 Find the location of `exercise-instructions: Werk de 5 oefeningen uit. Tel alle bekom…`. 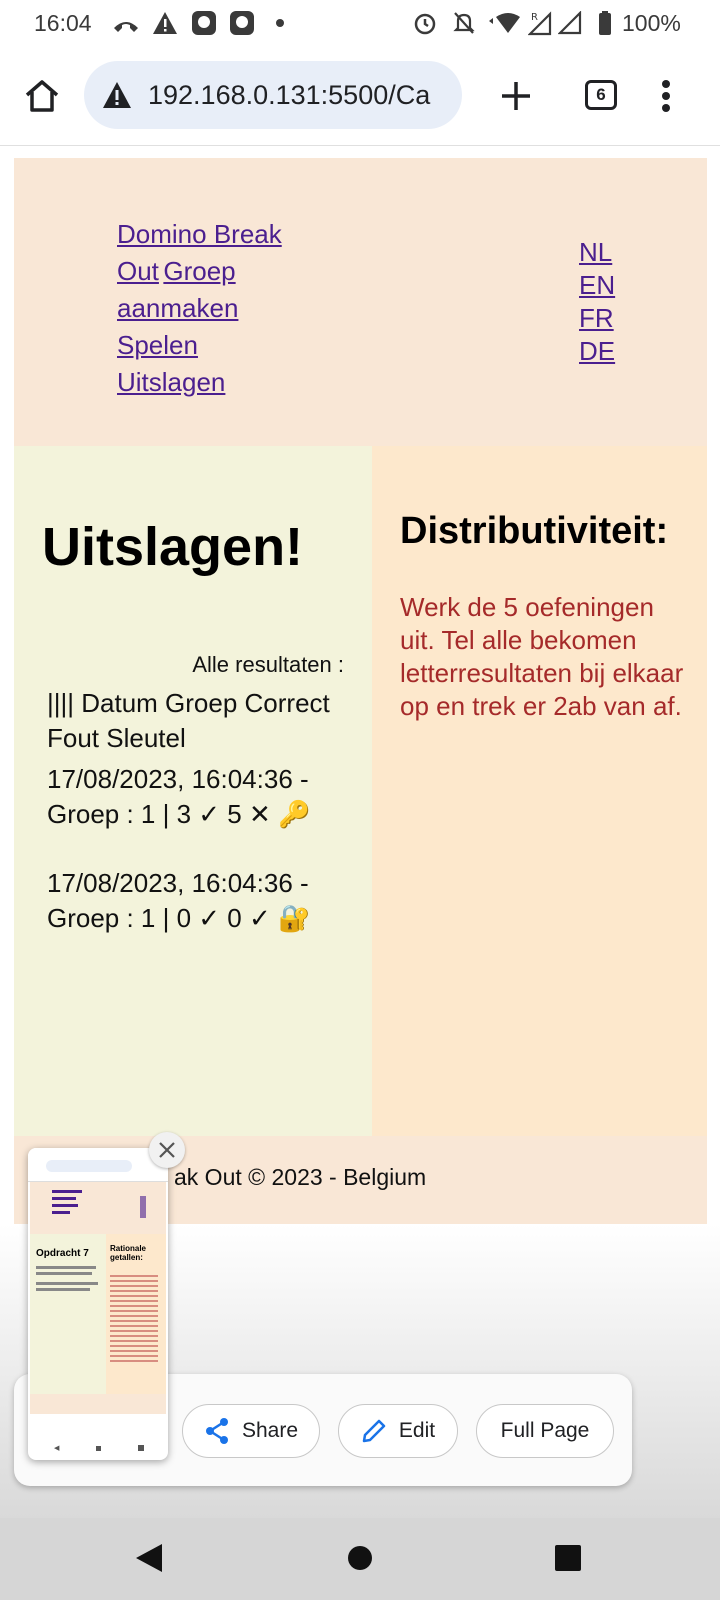

exercise-instructions: Werk de 5 oefeningen uit. Tel alle bekom… is located at coordinates (542, 656).